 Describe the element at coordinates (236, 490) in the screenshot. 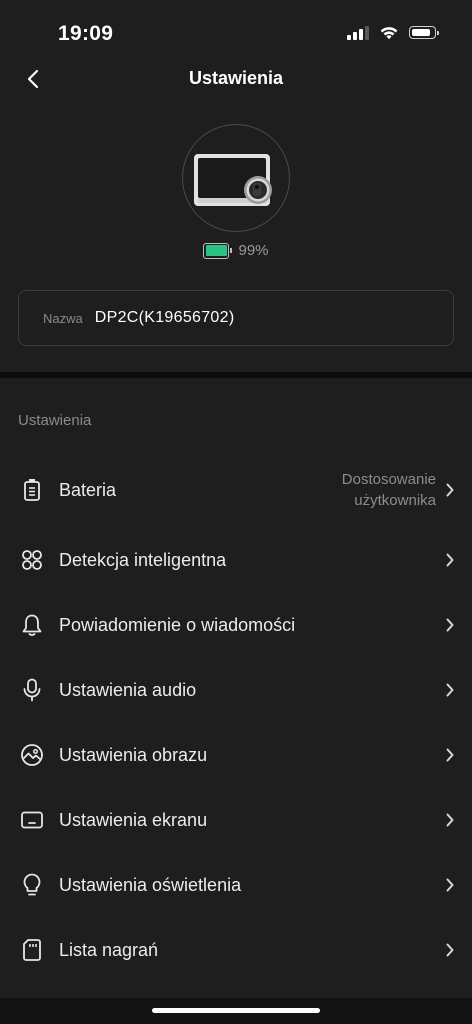

I see `settings-item-battery: Bateria Dostosowanie użytkownika` at that location.